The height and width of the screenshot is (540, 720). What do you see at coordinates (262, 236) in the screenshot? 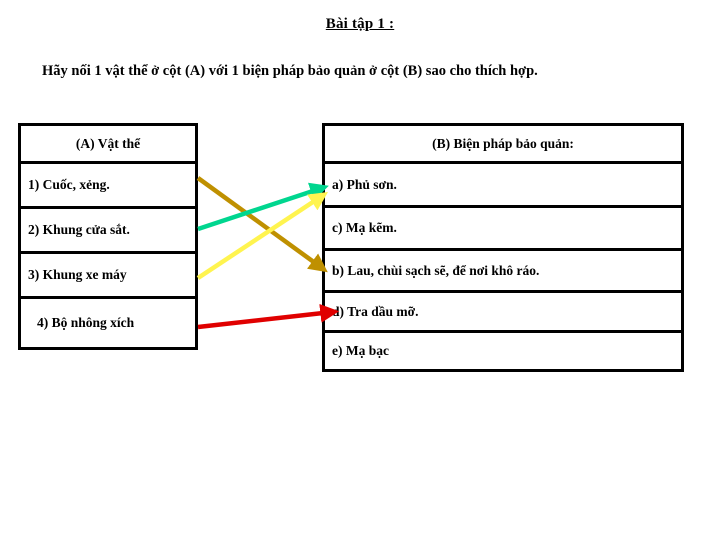
I see `connector-3-to-a` at bounding box center [262, 236].